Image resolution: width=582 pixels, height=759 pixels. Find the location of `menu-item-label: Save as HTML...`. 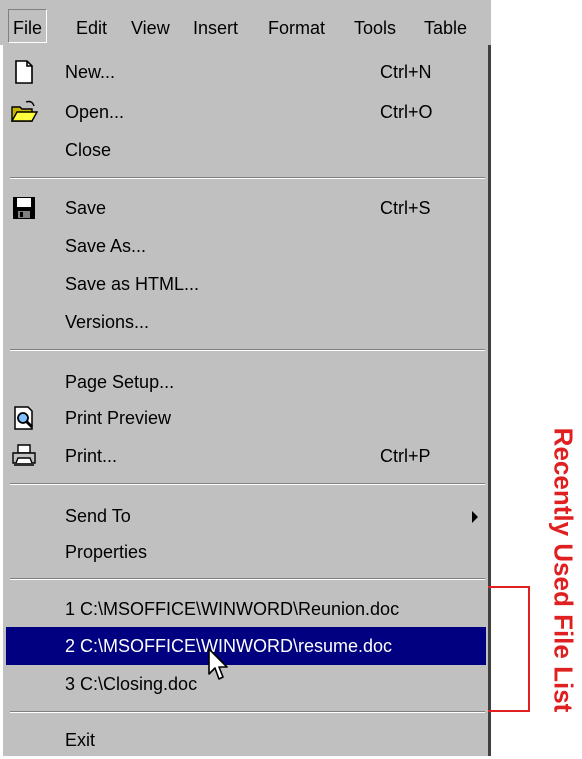

menu-item-label: Save as HTML... is located at coordinates (132, 284).